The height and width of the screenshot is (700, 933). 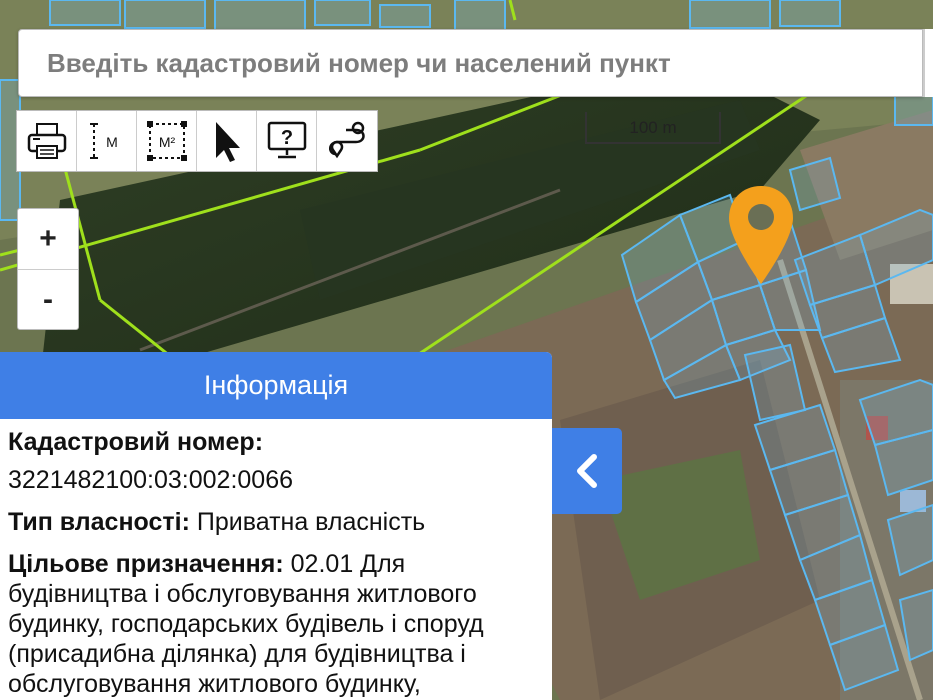 I want to click on cadastral-number-label: Кадастровий номер:, so click(x=136, y=442).